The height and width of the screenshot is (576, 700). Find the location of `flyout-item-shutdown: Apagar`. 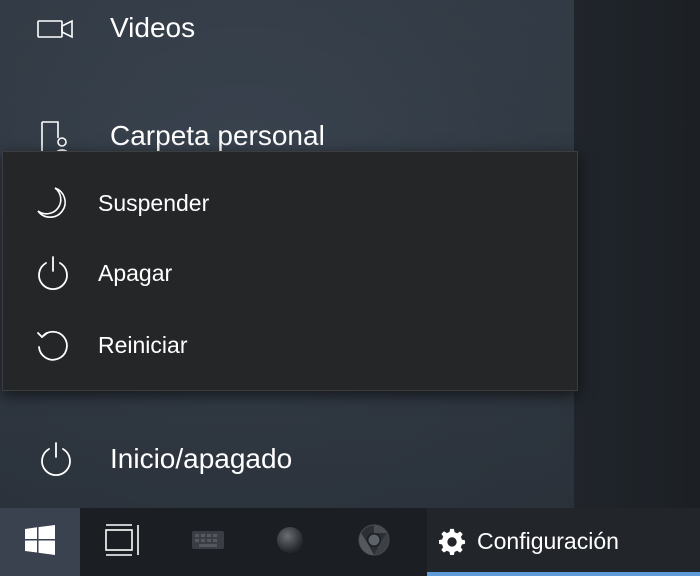

flyout-item-shutdown: Apagar is located at coordinates (290, 273).